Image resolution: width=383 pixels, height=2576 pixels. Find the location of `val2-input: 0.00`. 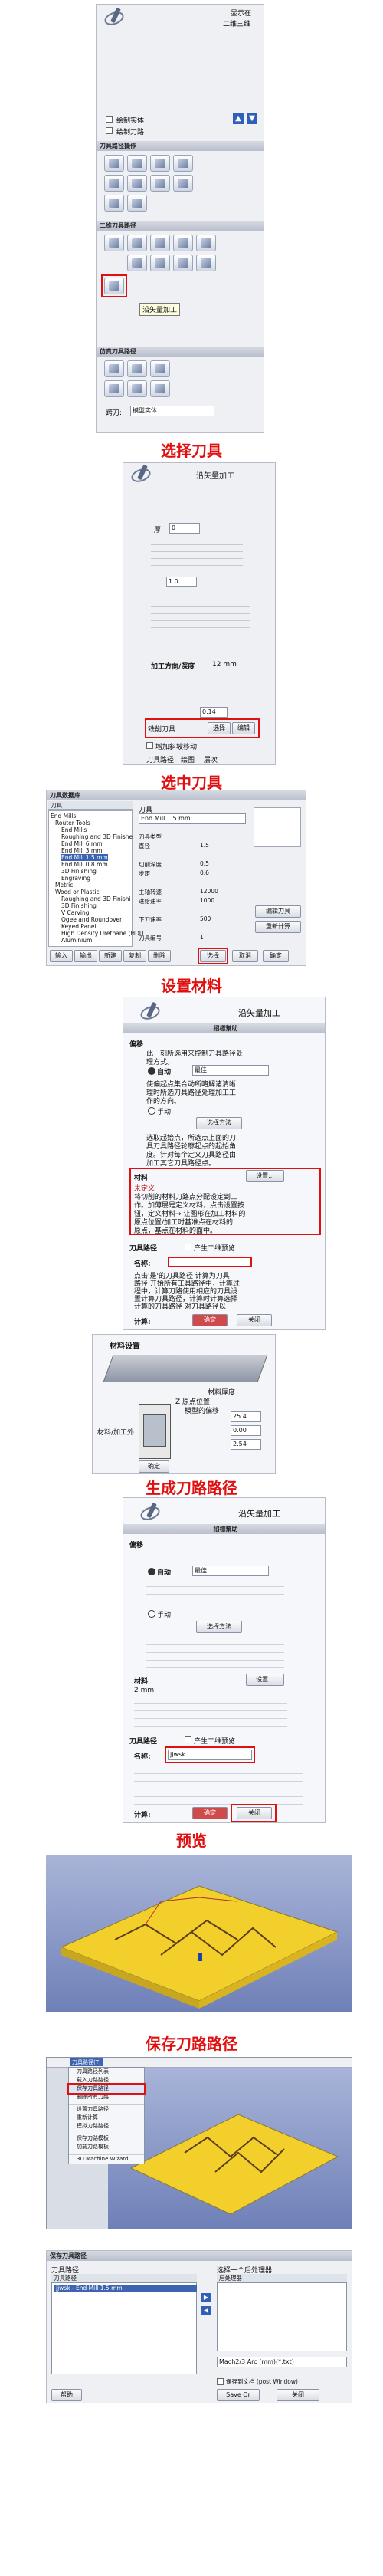

val2-input: 0.00 is located at coordinates (246, 1430).